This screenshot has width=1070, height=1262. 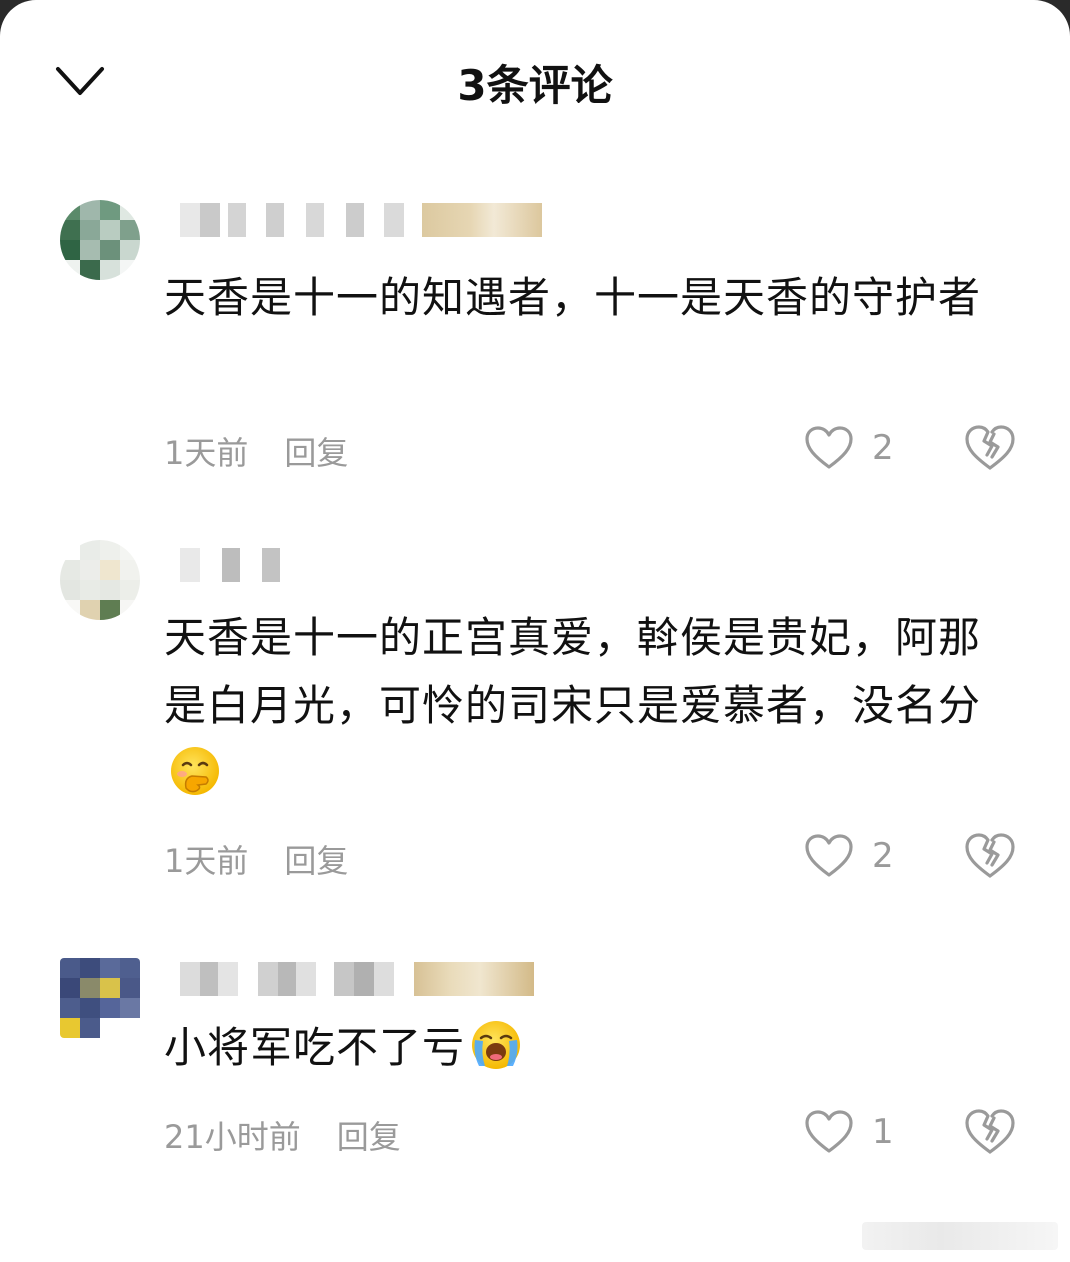 What do you see at coordinates (854, 1132) in the screenshot?
I see `like-button: 1` at bounding box center [854, 1132].